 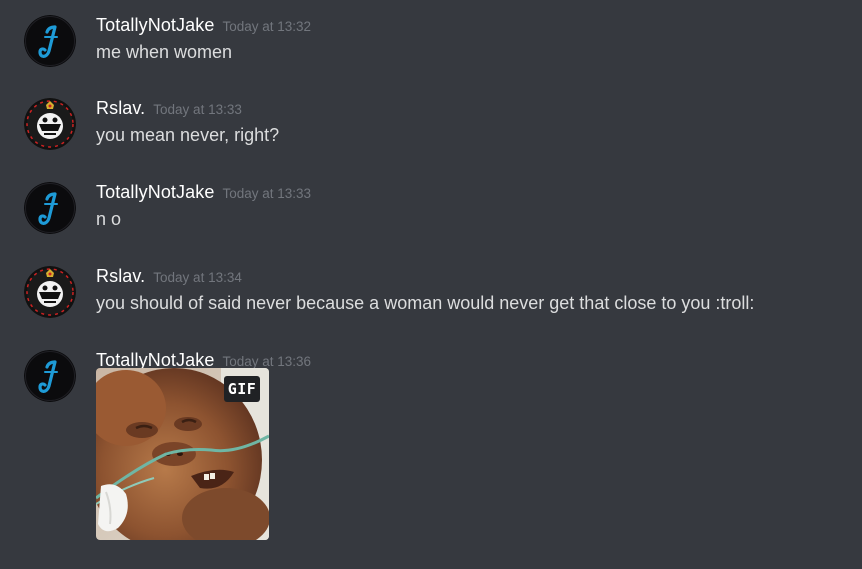 I want to click on message-header: Rslav. Today at 13:34, so click(x=169, y=278).